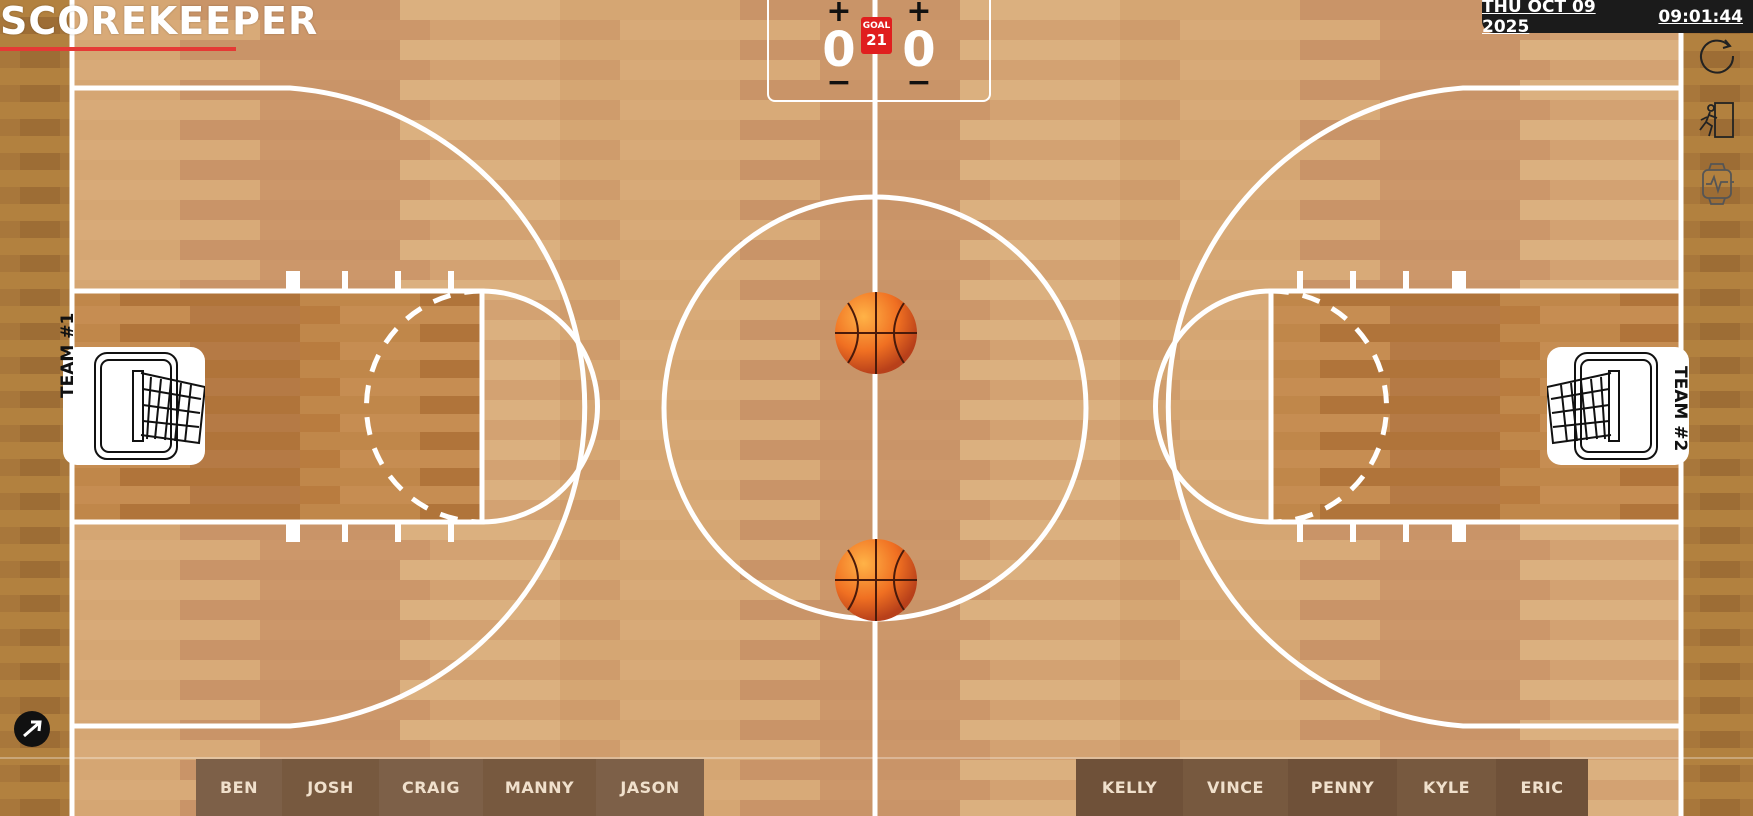 This screenshot has width=1753, height=816. Describe the element at coordinates (1235, 787) in the screenshot. I see `player-button: VINCE` at that location.